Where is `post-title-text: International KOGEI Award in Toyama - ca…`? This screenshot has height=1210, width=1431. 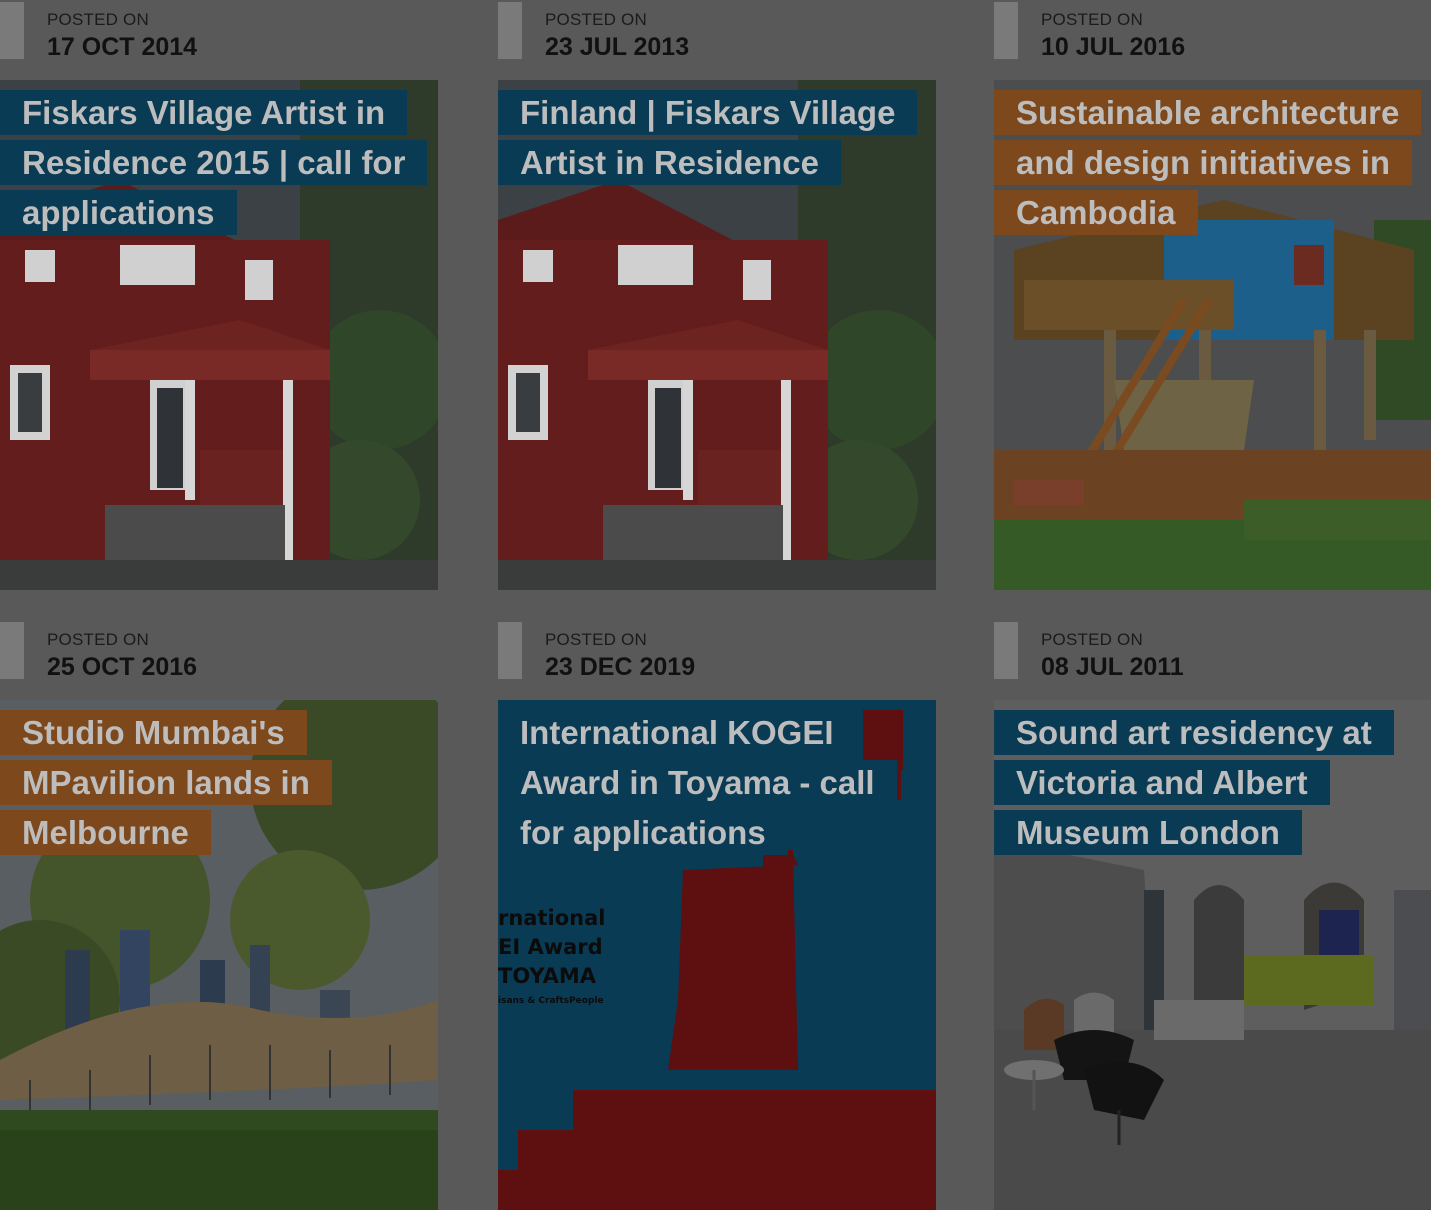 post-title-text: International KOGEI Award in Toyama - ca… is located at coordinates (697, 782).